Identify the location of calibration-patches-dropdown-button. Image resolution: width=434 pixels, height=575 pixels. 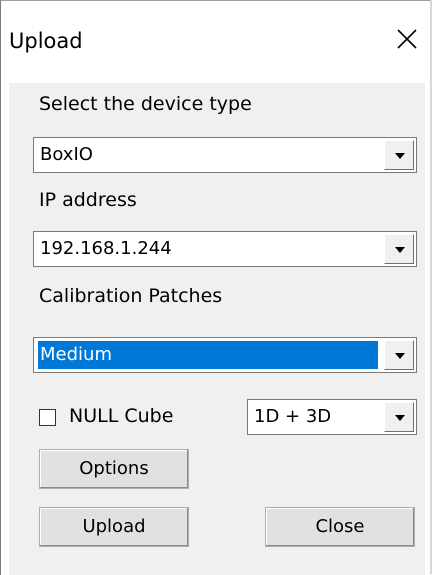
(399, 355).